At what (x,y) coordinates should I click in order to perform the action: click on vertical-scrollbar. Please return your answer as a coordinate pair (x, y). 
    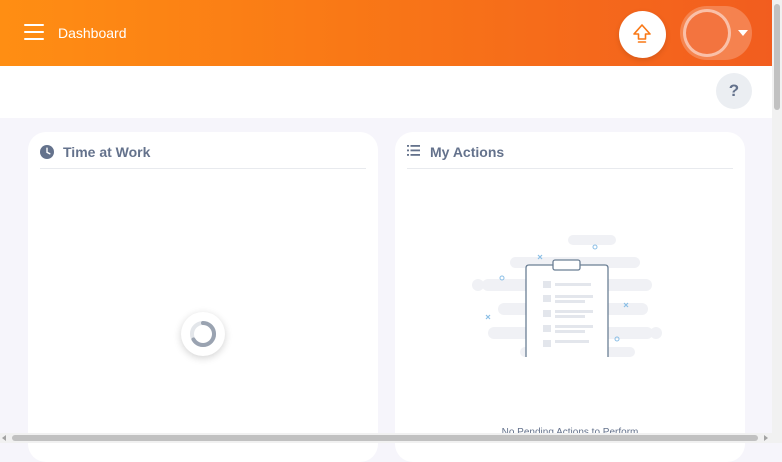
    Looking at the image, I should click on (777, 221).